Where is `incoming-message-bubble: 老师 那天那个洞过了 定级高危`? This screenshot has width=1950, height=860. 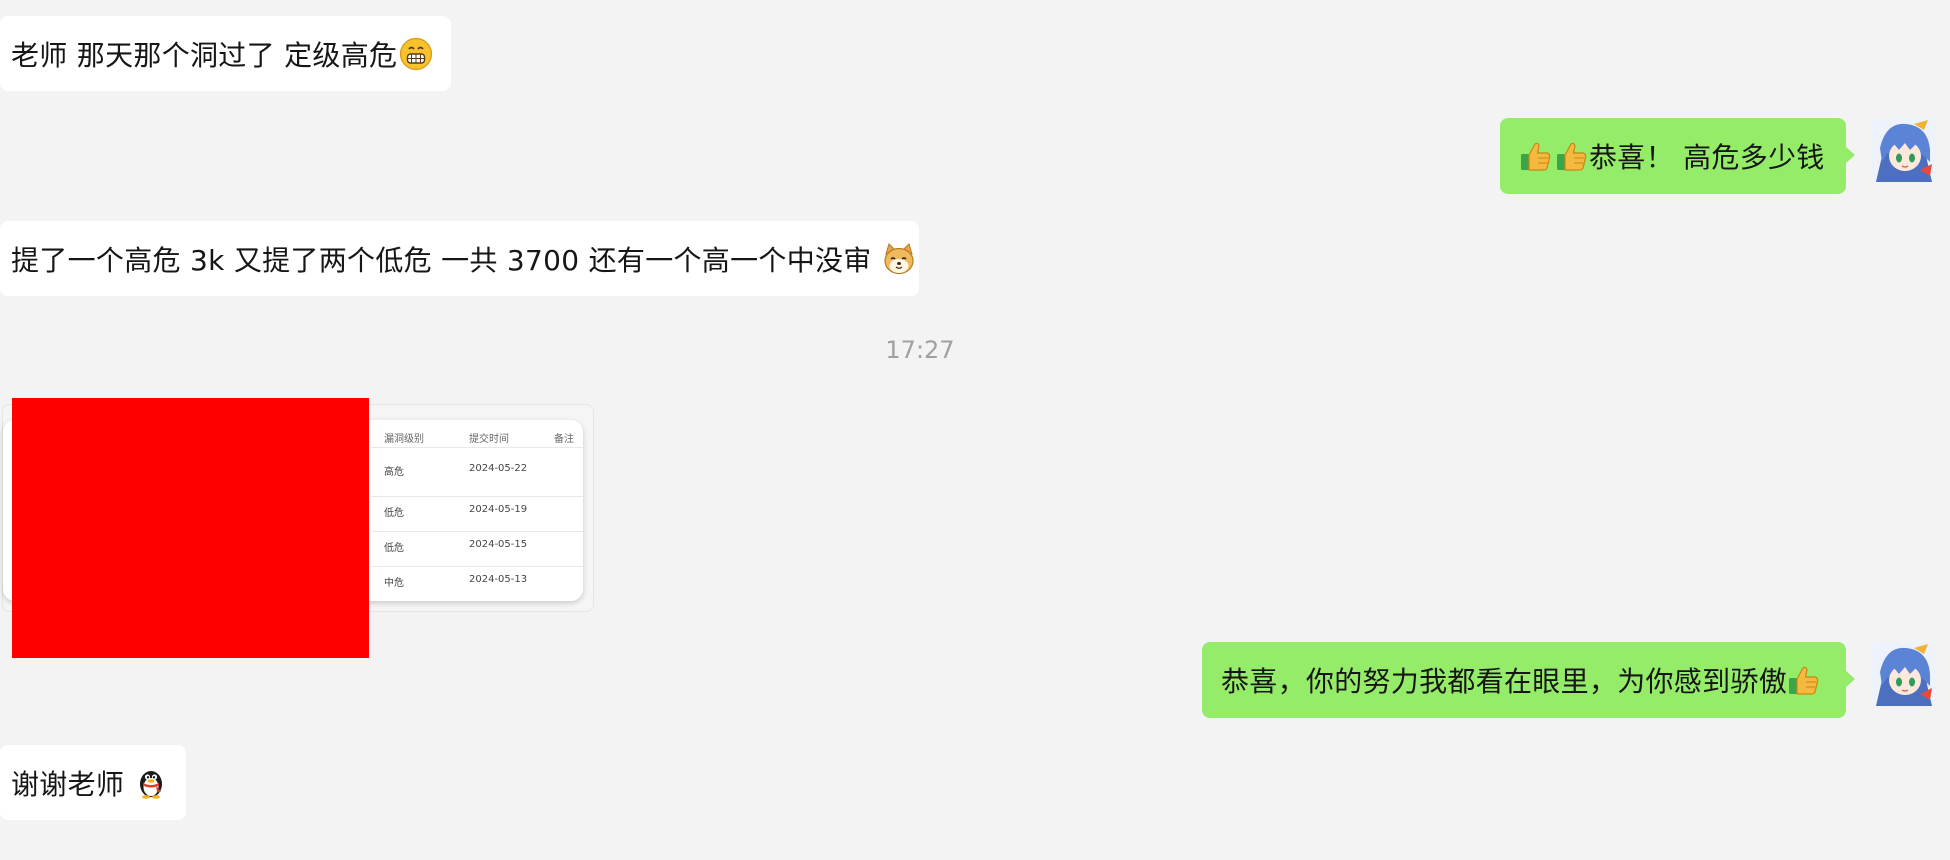
incoming-message-bubble: 老师 那天那个洞过了 定级高危 is located at coordinates (225, 53).